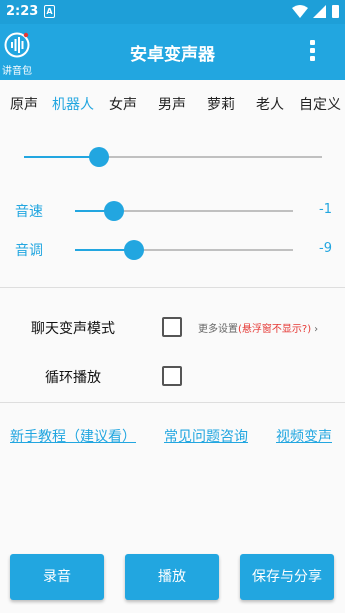 This screenshot has width=345, height=613. I want to click on faq-link: 常见问题咨询, so click(206, 436).